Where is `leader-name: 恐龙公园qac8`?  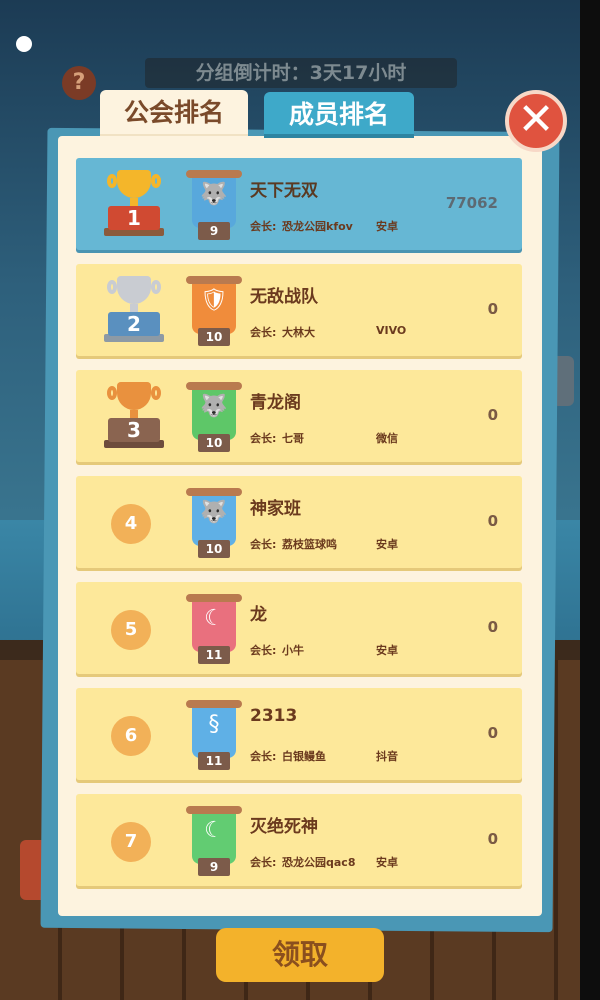 leader-name: 恐龙公园qac8 is located at coordinates (319, 862).